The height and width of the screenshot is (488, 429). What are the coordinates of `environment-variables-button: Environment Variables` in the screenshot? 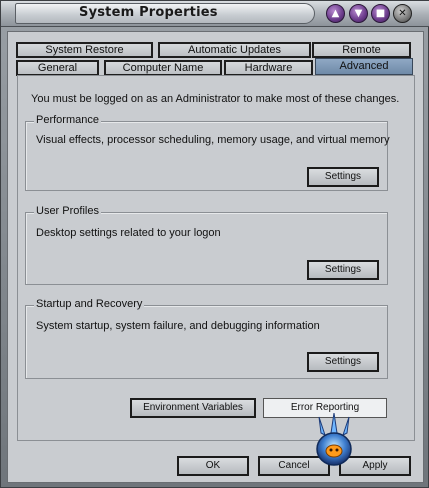 It's located at (193, 408).